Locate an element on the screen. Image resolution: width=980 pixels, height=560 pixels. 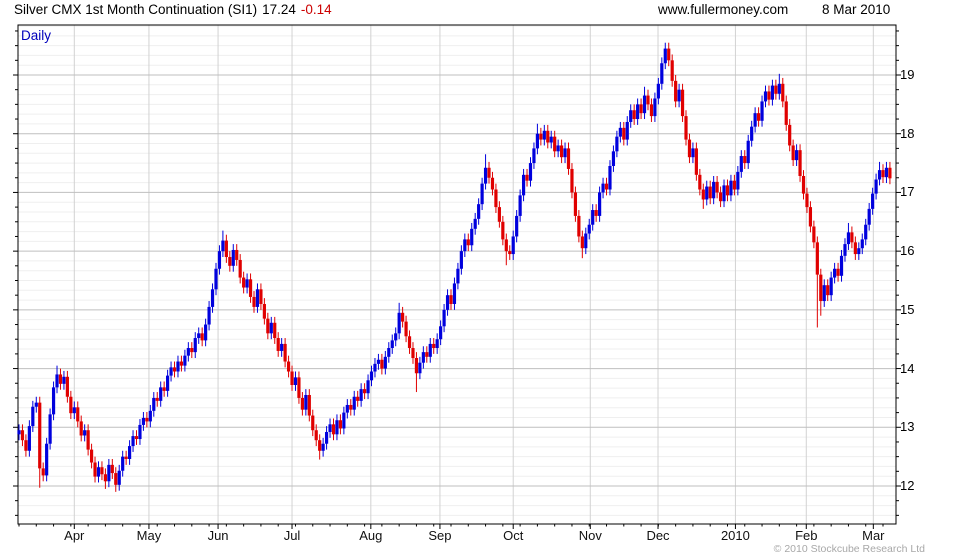
copyright-label: © 2010 Stockcube Research Ltd is located at coordinates (849, 549).